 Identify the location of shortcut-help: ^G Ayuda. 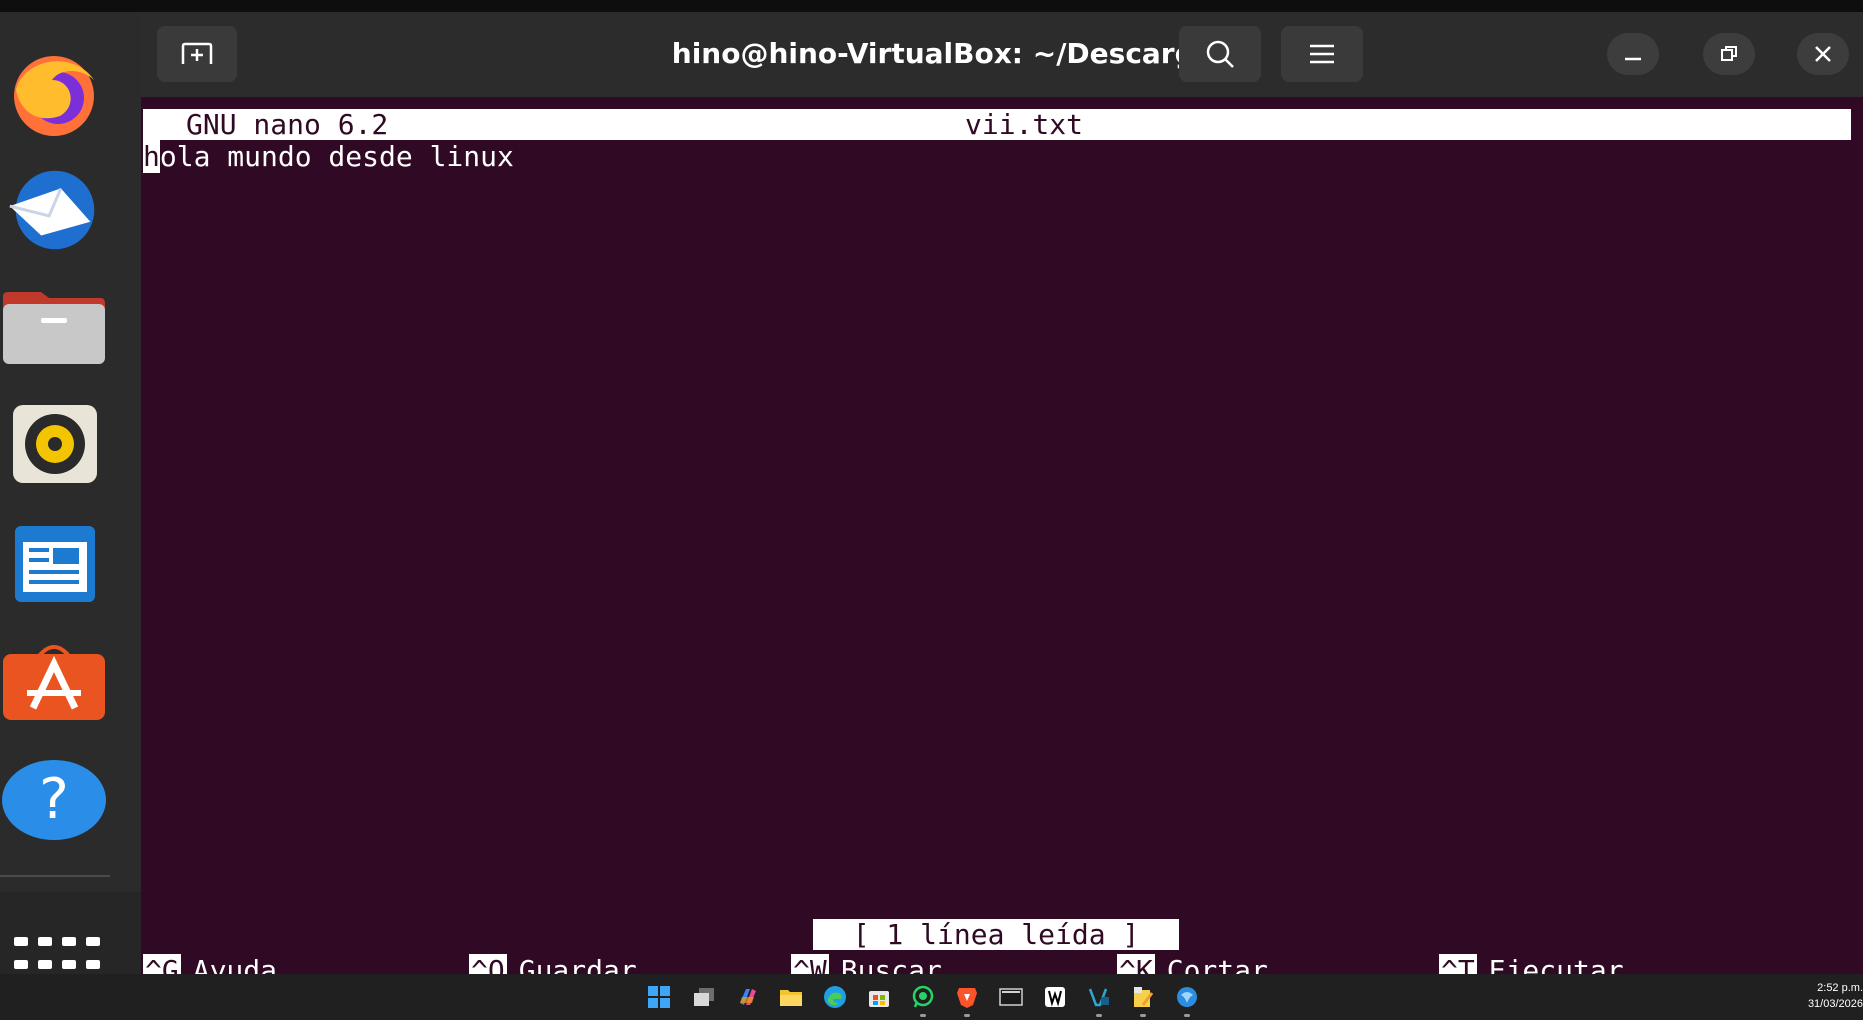
(210, 962).